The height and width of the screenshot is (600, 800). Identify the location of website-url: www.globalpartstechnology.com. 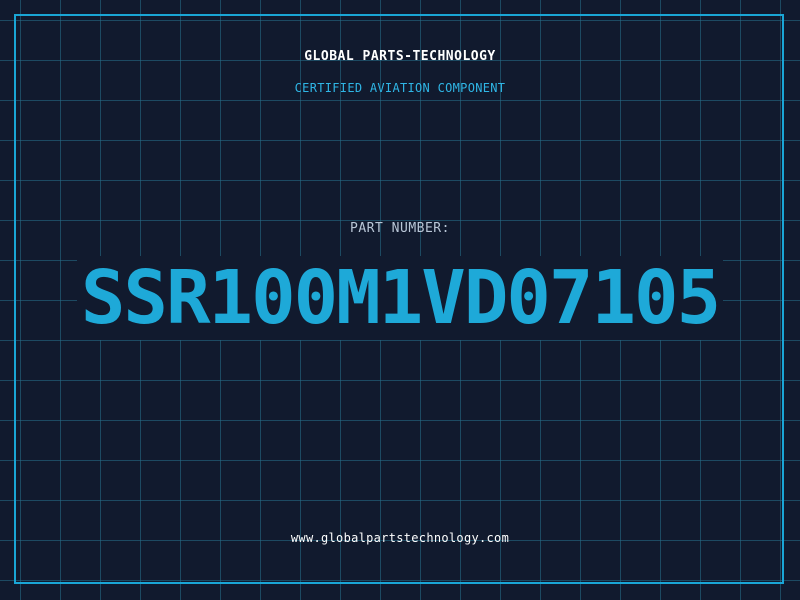
(400, 538).